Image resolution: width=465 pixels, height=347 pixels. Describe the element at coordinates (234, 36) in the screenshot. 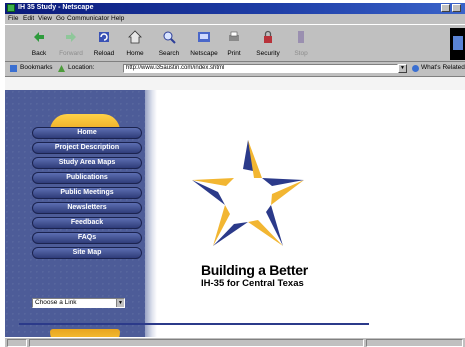

I see `print-icon` at that location.